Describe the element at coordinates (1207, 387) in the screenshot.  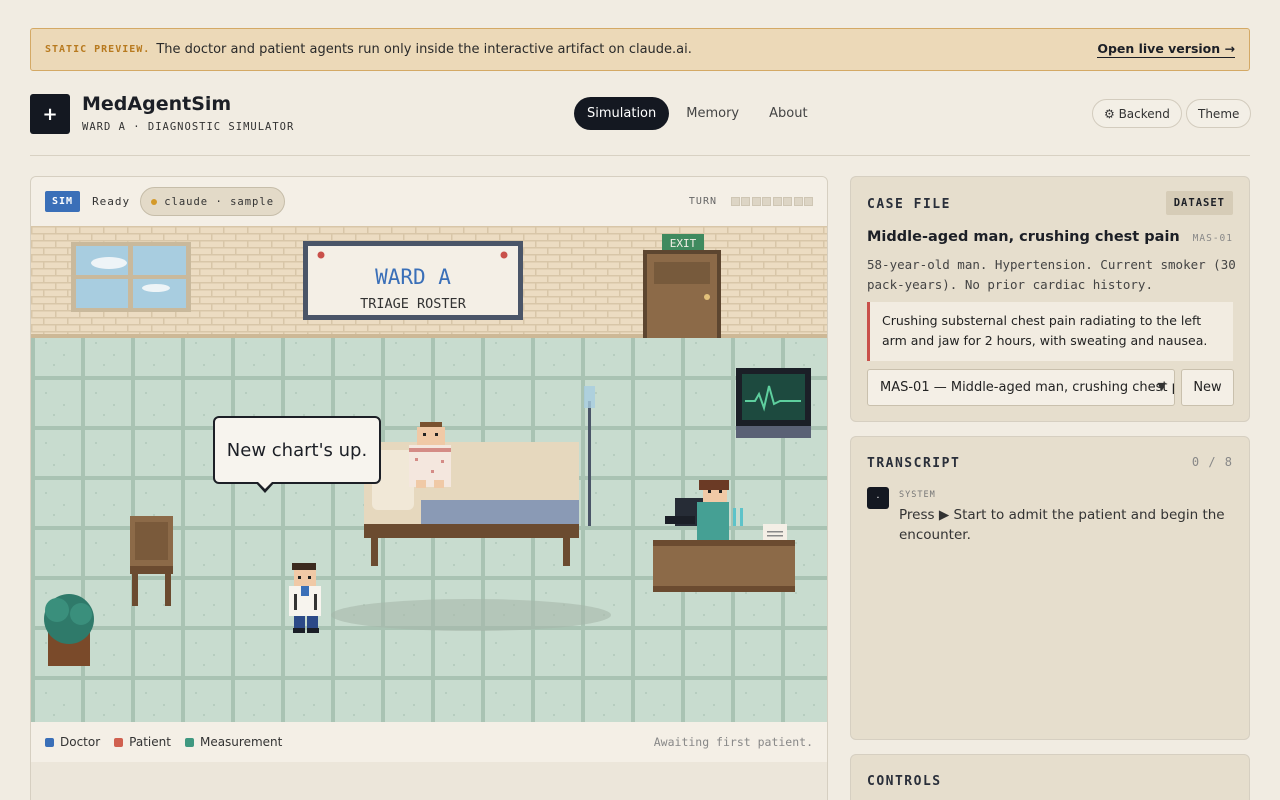
I see `new-case-button: New` at that location.